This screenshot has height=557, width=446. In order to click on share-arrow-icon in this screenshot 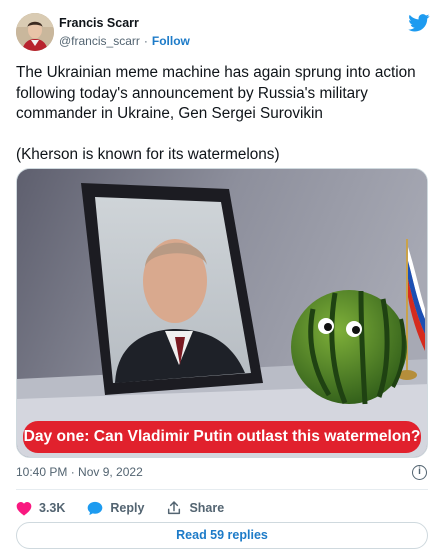, I will do `click(174, 508)`.